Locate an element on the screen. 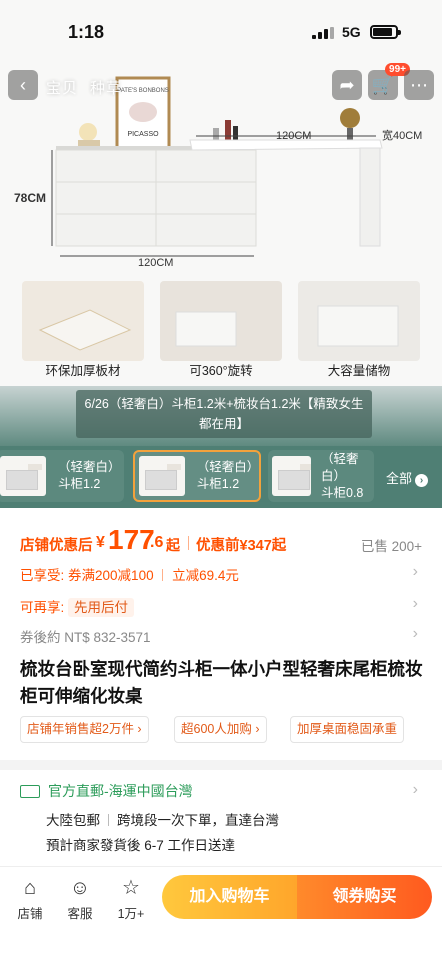  feature-label: 大容量储物 is located at coordinates (359, 370).